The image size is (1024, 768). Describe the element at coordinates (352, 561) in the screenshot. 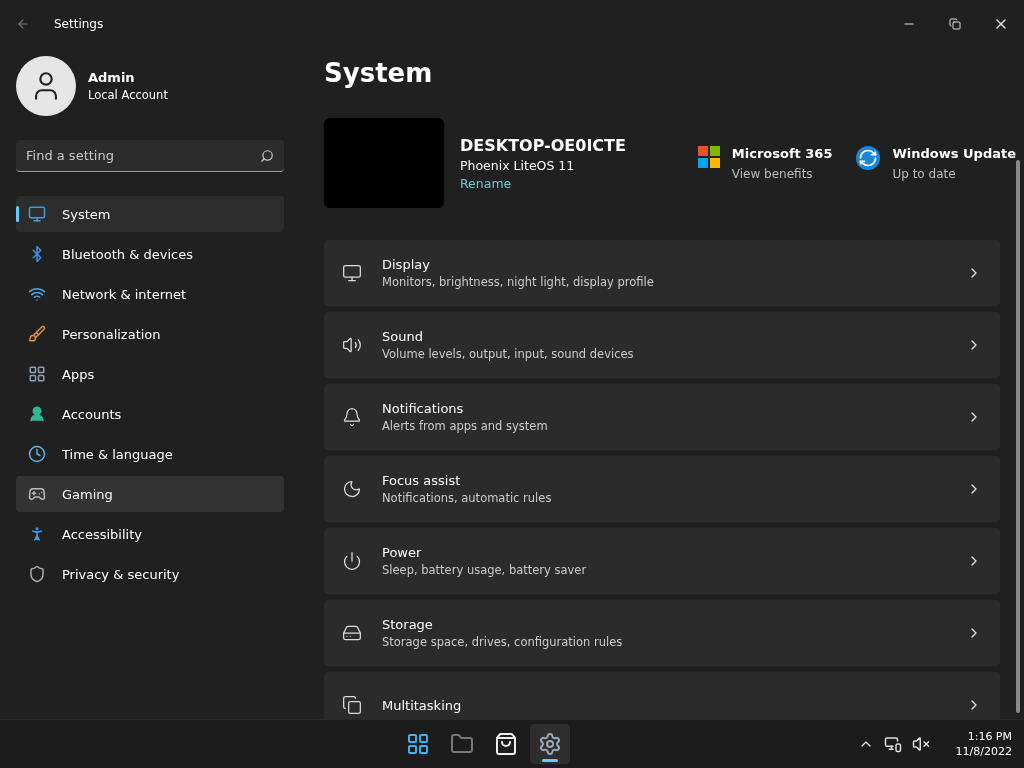

I see `power-icon` at that location.